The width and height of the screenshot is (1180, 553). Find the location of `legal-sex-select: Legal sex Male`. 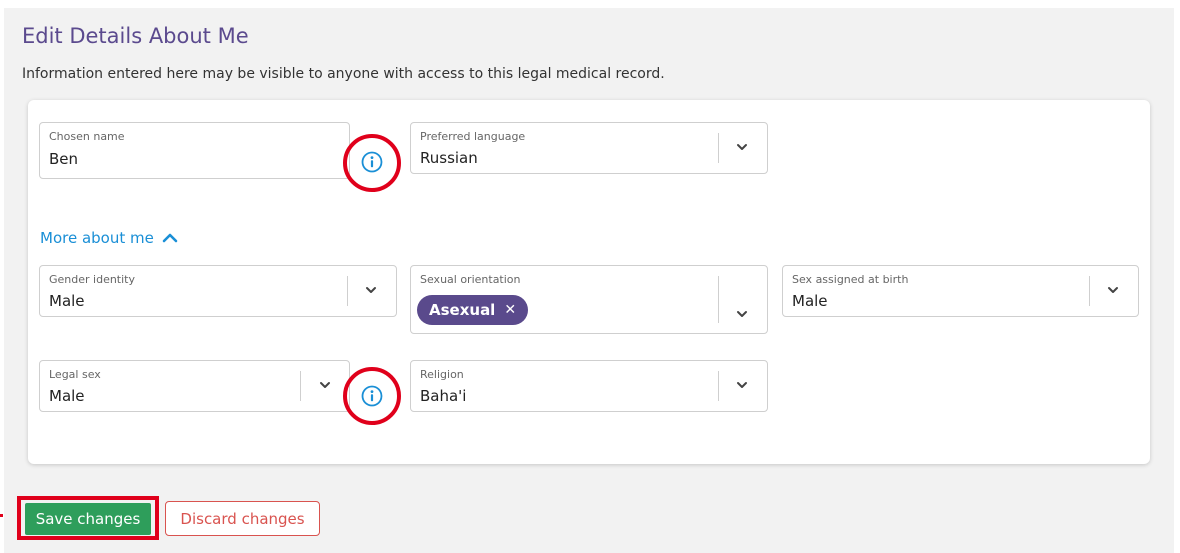

legal-sex-select: Legal sex Male is located at coordinates (194, 386).